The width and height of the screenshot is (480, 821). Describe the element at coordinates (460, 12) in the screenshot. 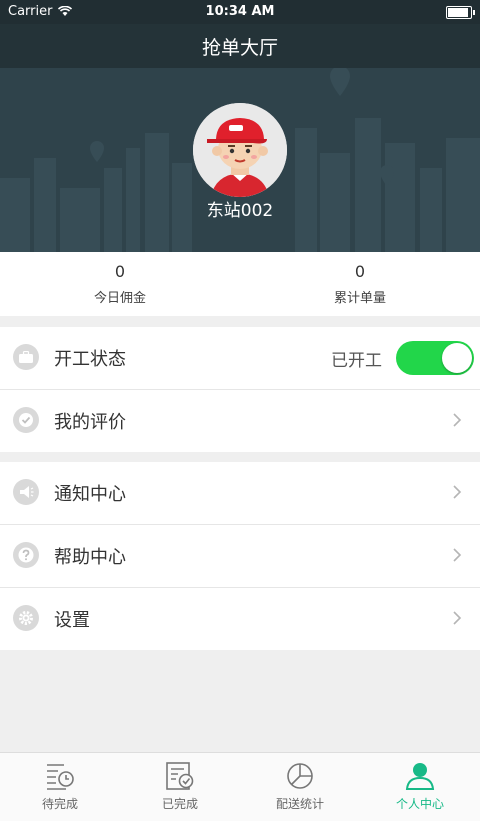

I see `battery-icon` at that location.